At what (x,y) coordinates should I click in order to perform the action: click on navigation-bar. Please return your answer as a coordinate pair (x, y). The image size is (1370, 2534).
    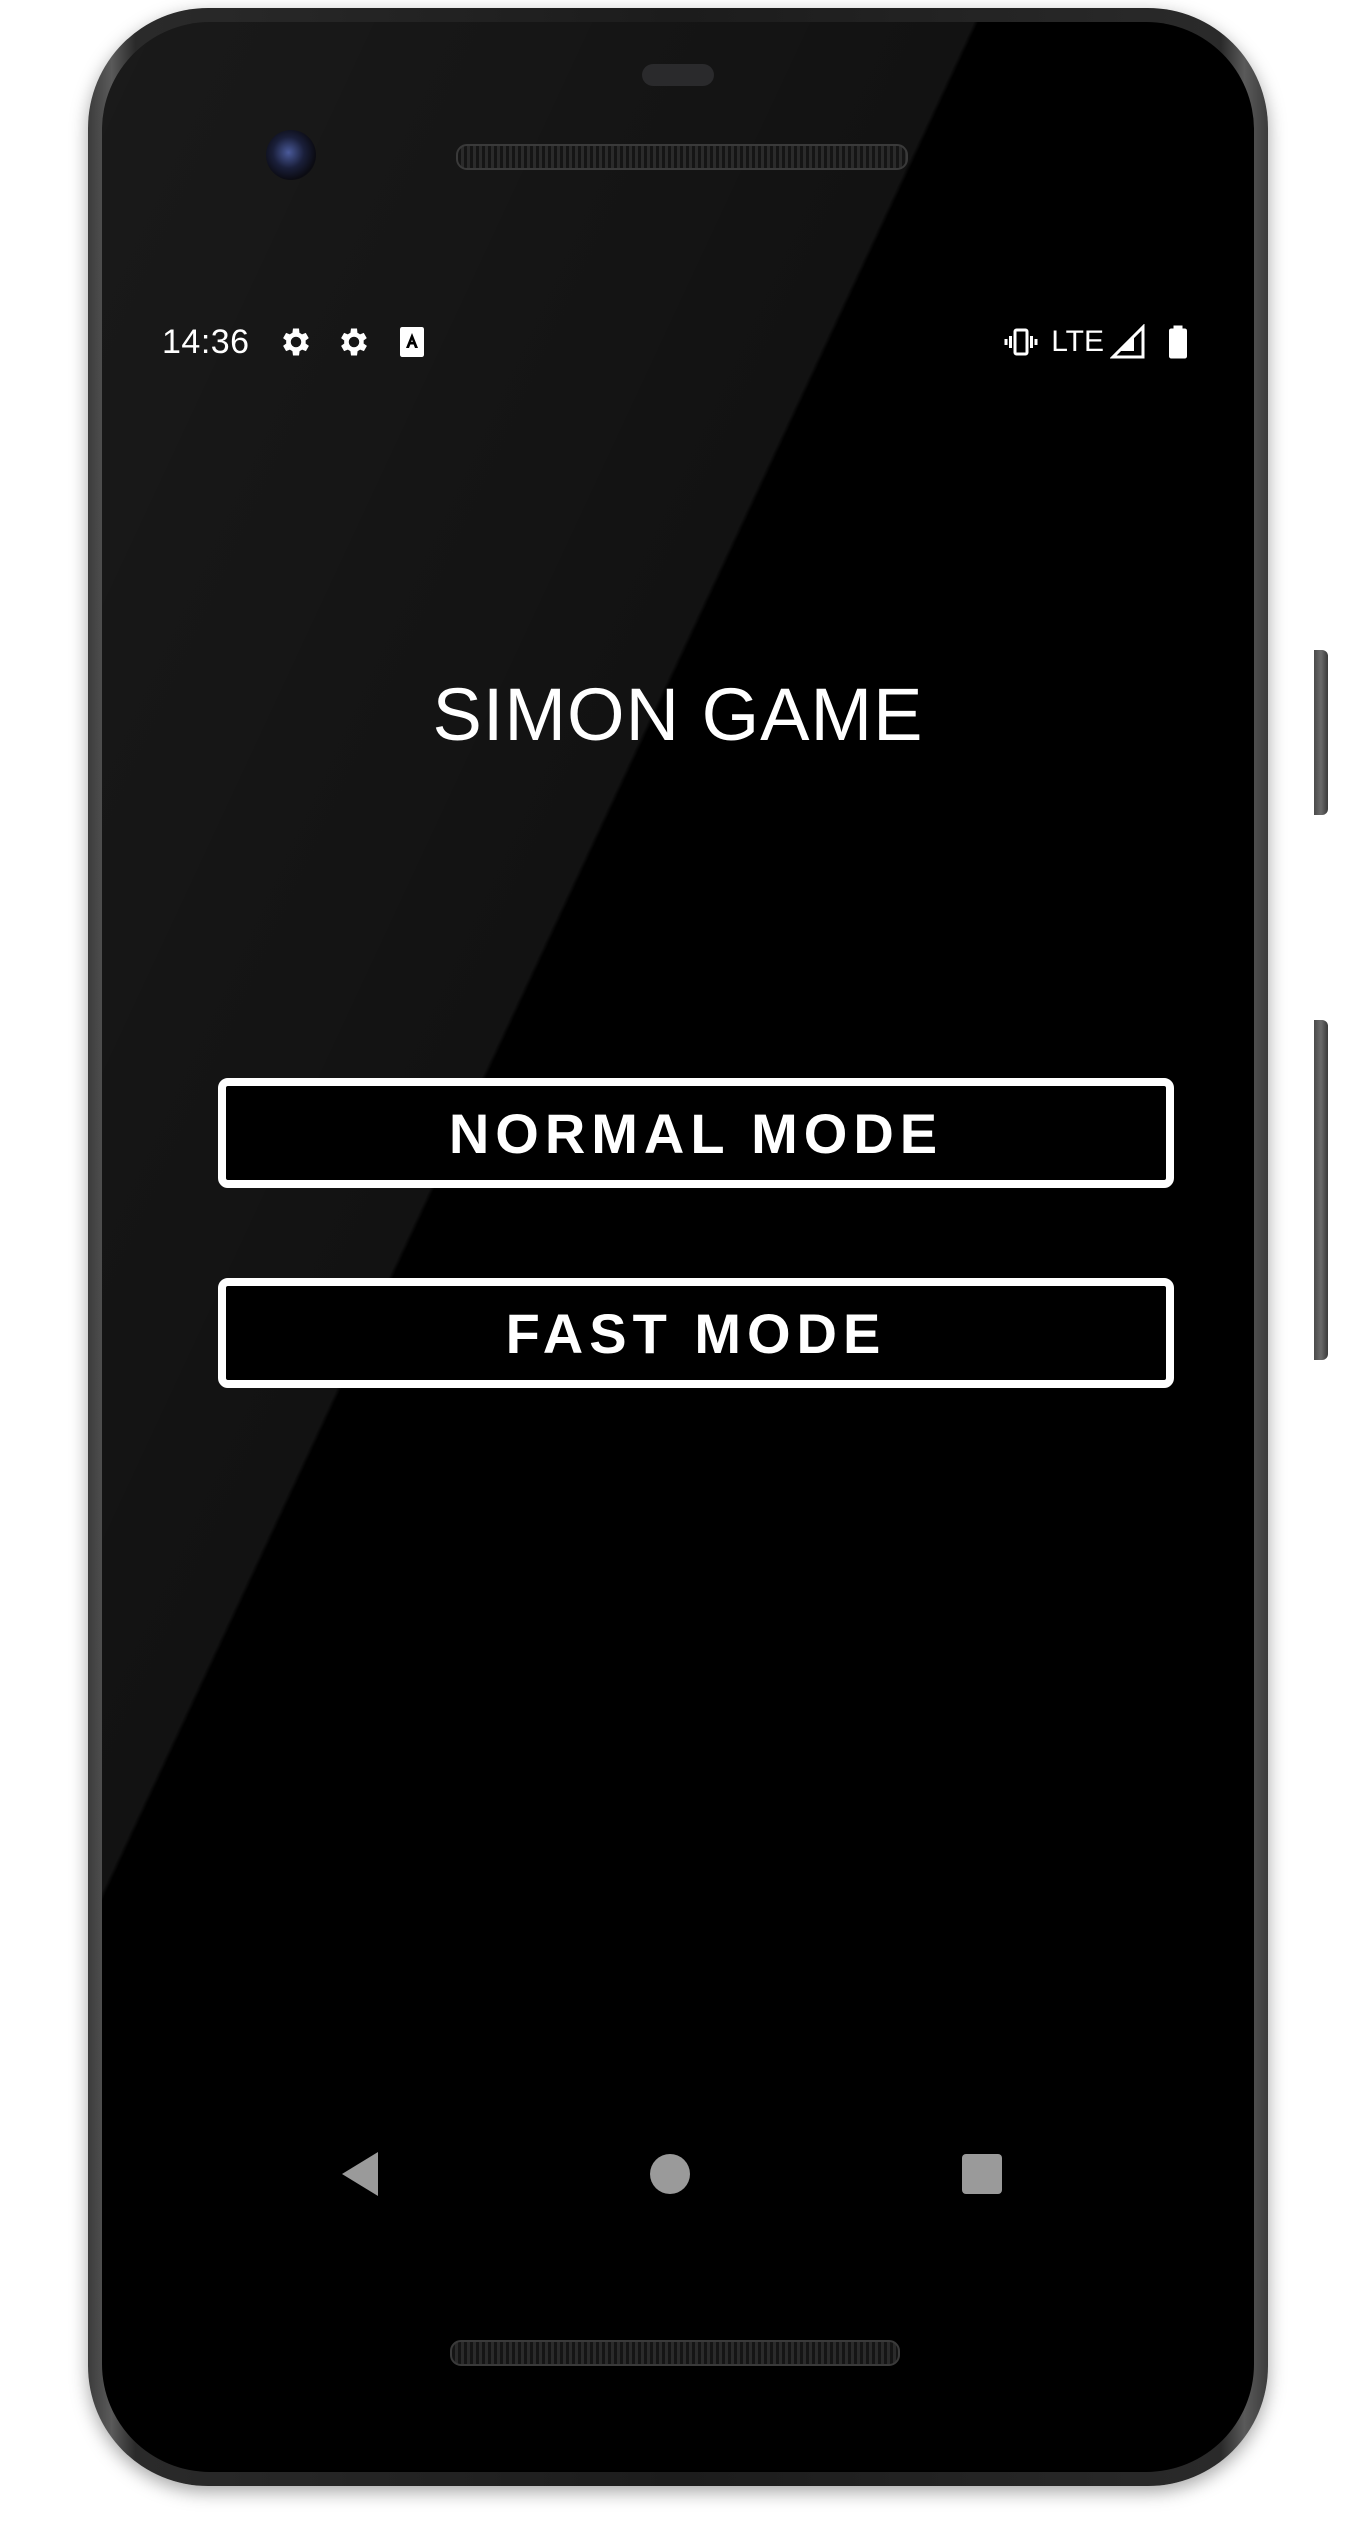
    Looking at the image, I should click on (678, 2177).